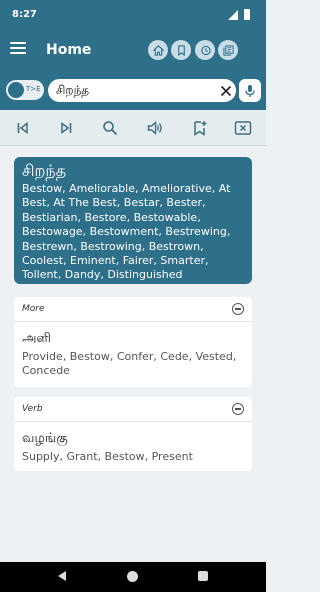 The image size is (320, 592). I want to click on clear-box-icon, so click(243, 128).